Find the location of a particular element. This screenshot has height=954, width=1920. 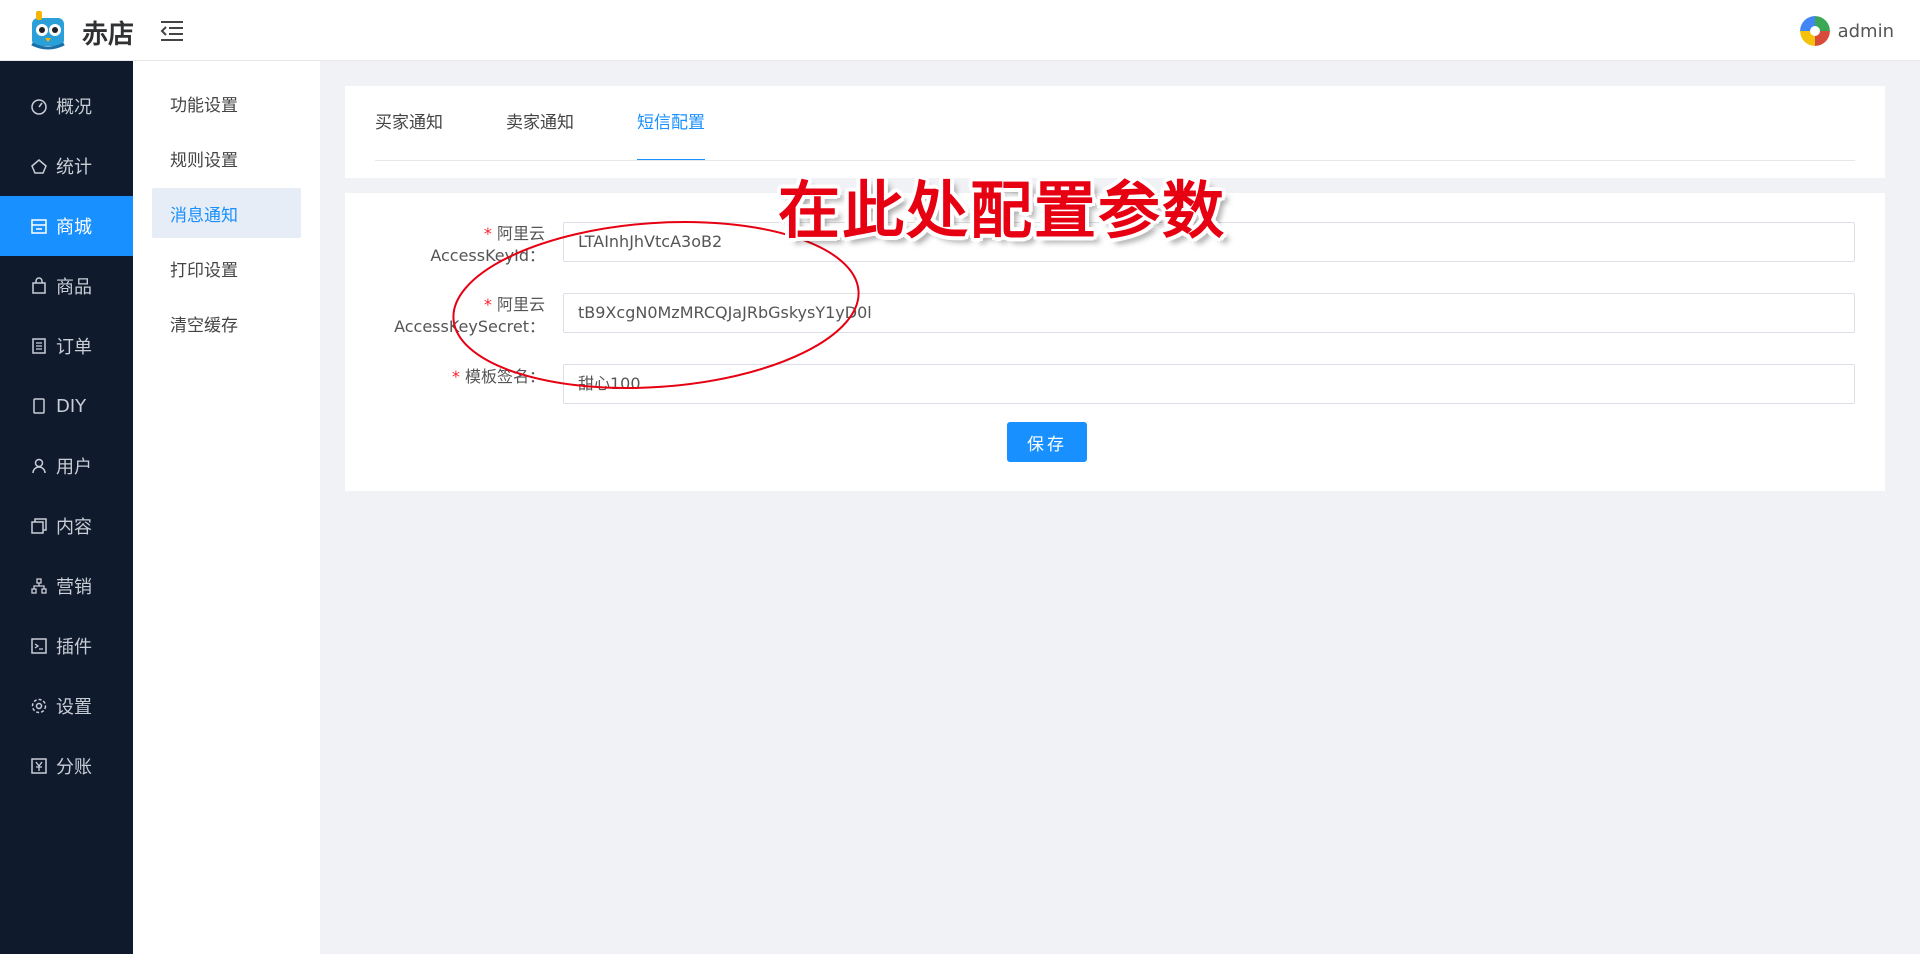

menu-collapse-icon is located at coordinates (172, 31).